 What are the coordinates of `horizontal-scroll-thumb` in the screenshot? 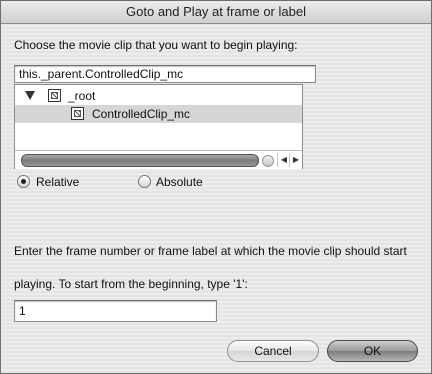 It's located at (140, 160).